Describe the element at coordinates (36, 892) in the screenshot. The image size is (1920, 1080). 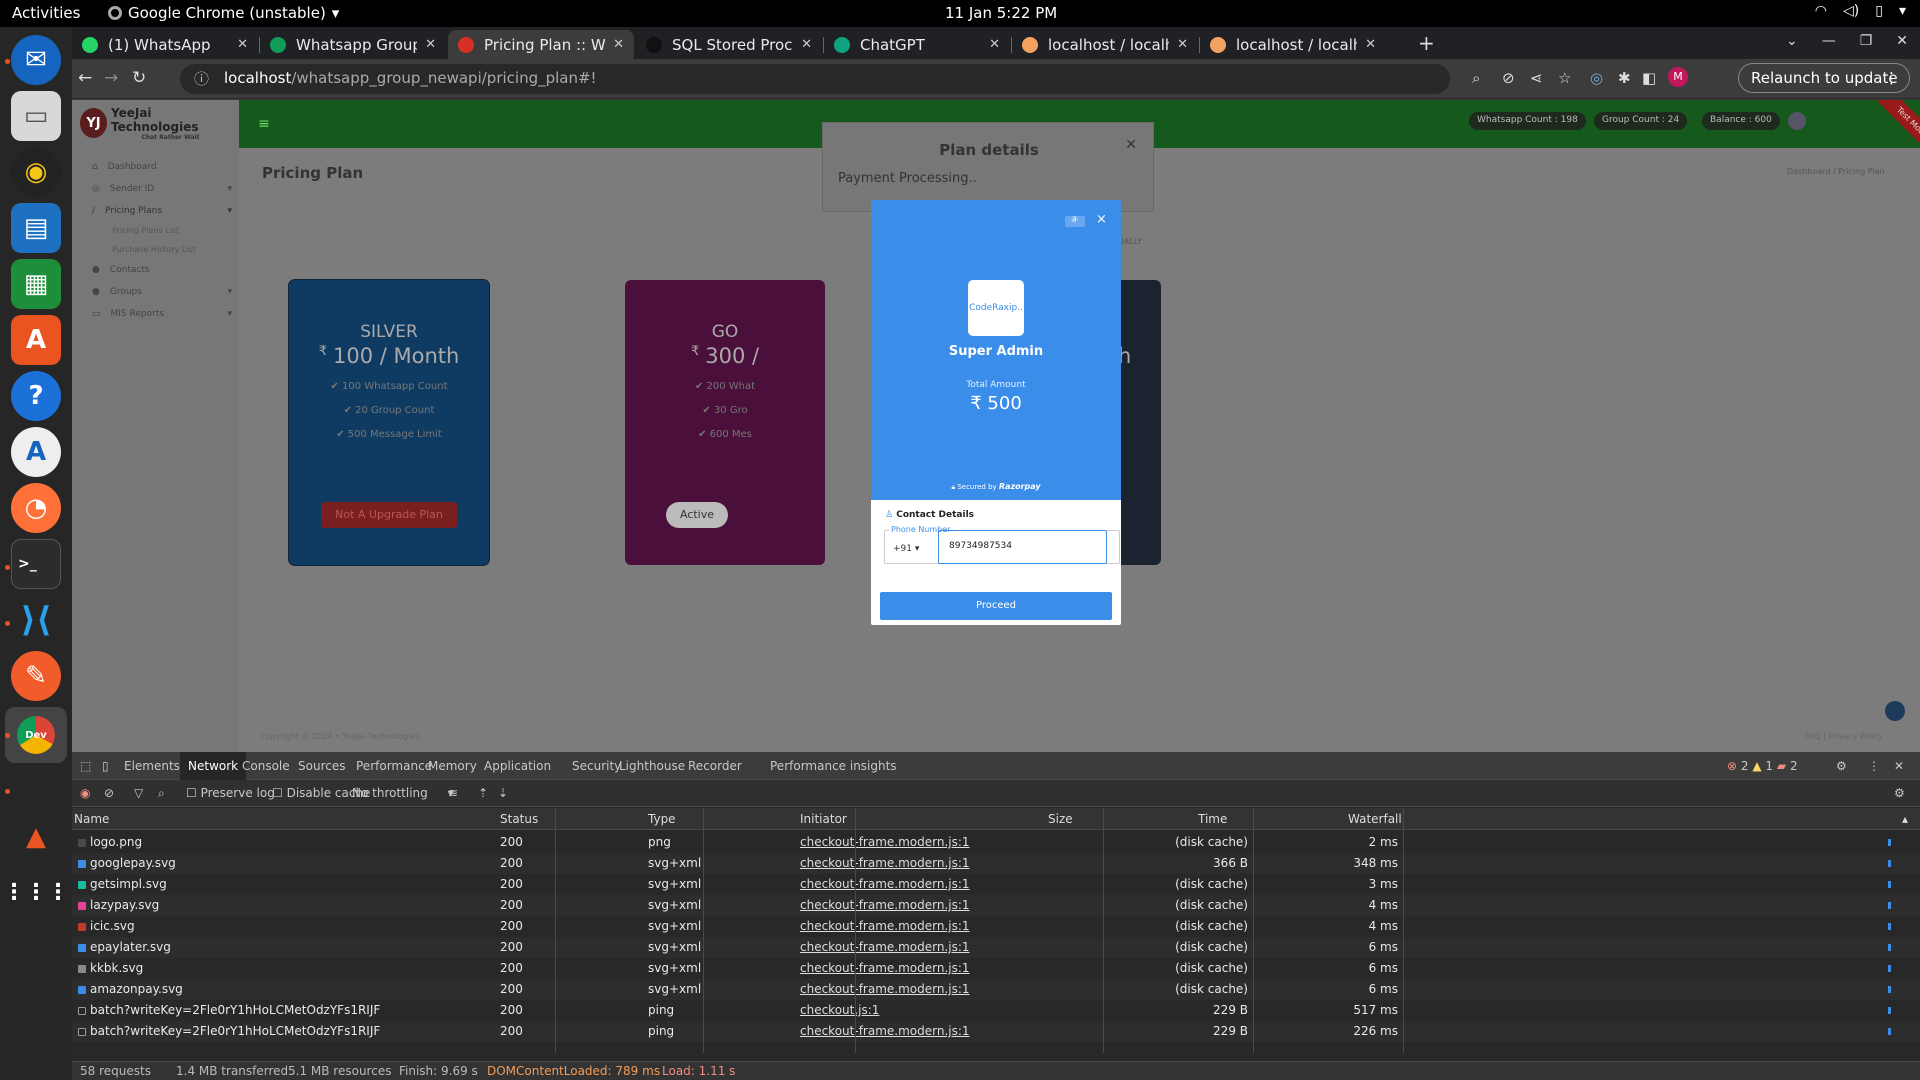
I see `show-apps-icon: ⋮⋮⋮` at that location.